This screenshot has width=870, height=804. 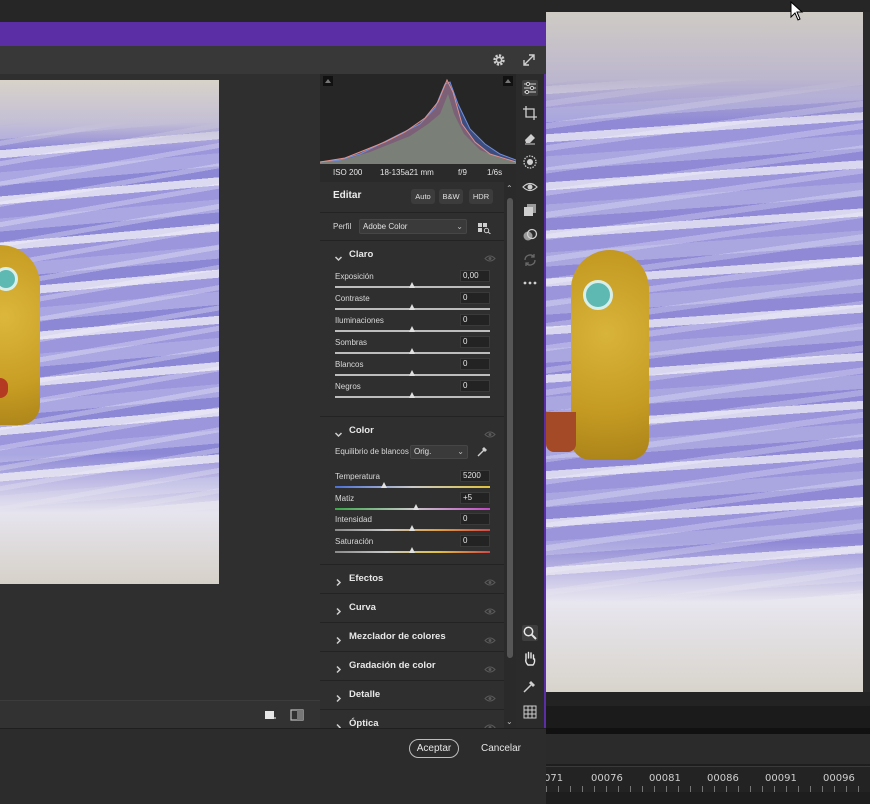 I want to click on slider-temperature: Temperatura 5200, so click(x=412, y=481).